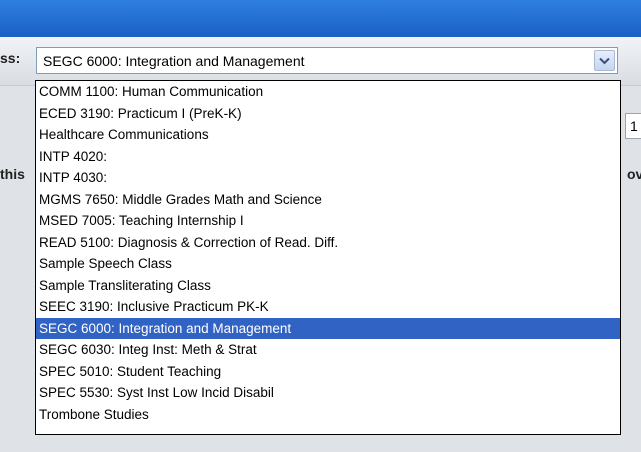  I want to click on background-input-value: 1, so click(634, 126).